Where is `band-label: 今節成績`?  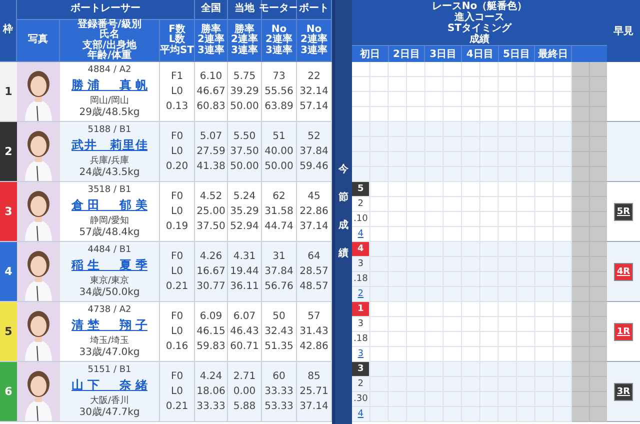 band-label: 今節成績 is located at coordinates (343, 211).